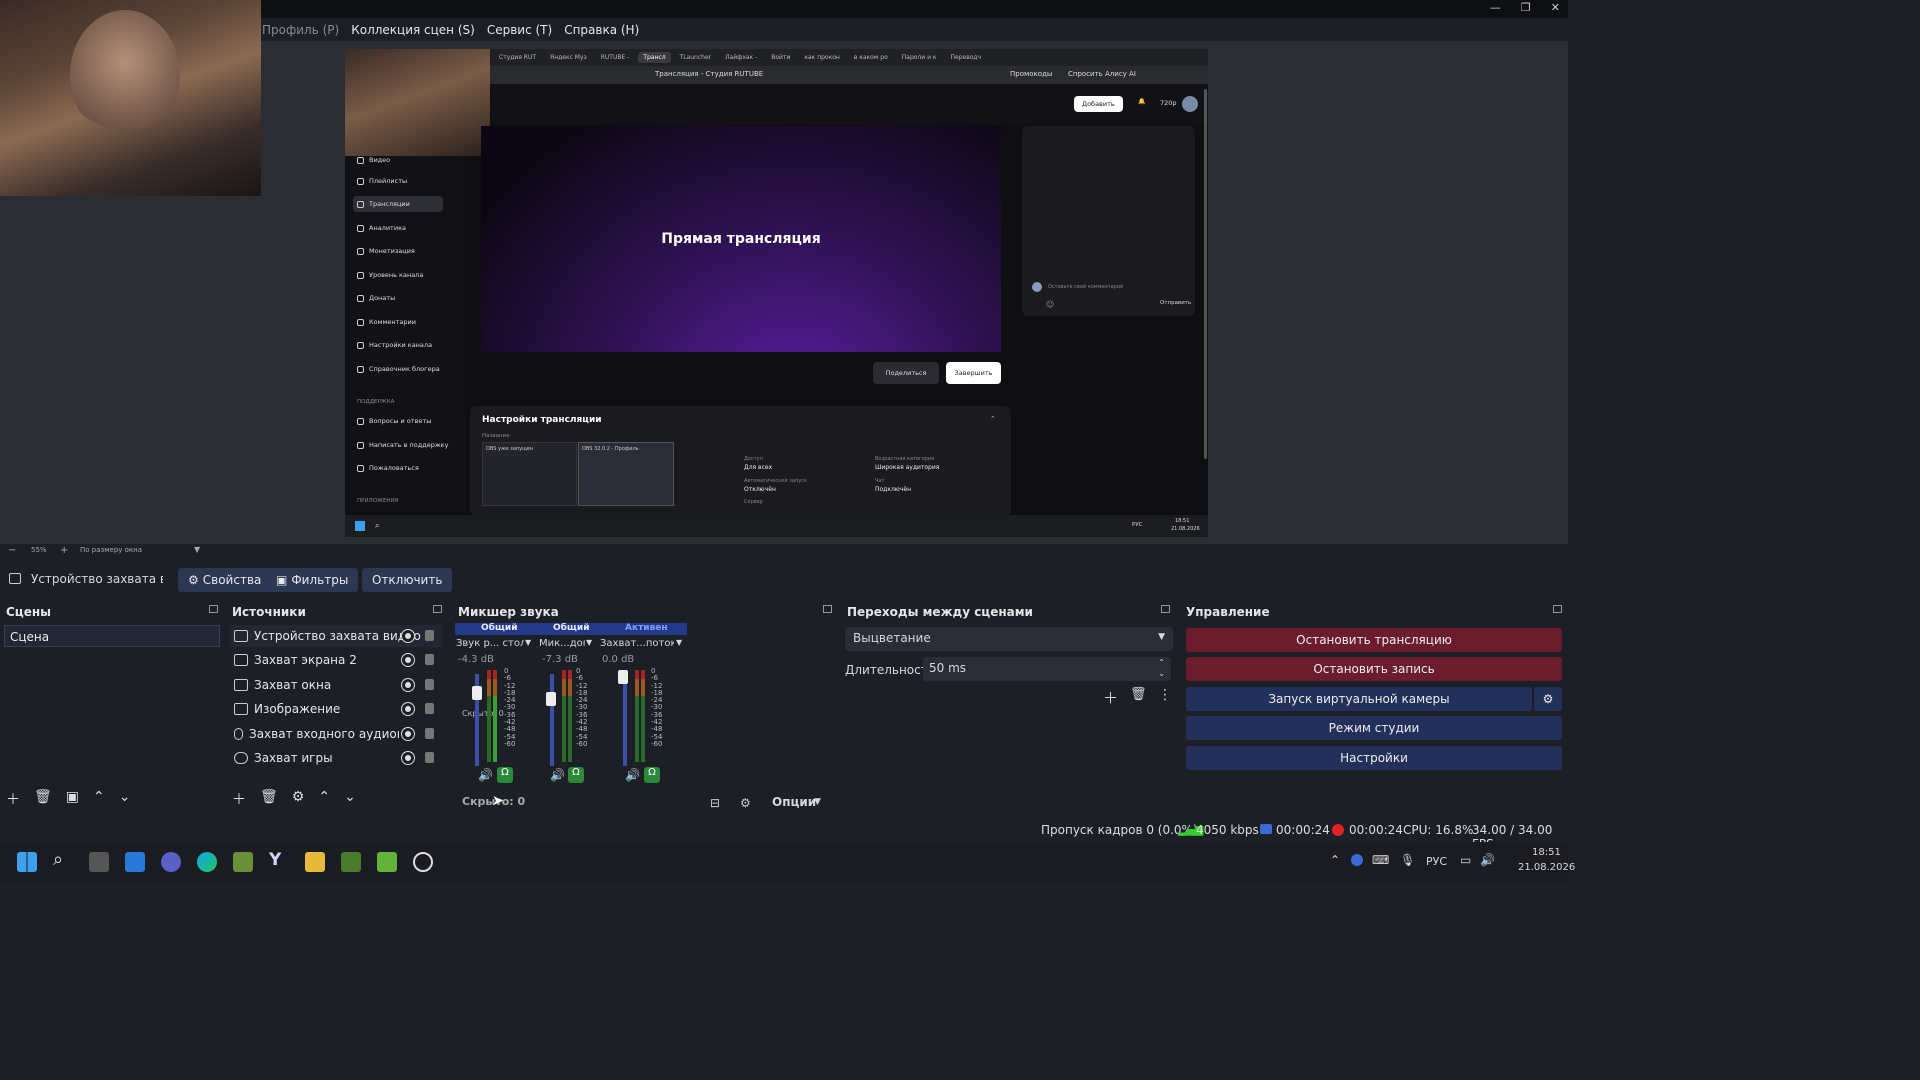 The height and width of the screenshot is (1080, 1920). I want to click on clock-date: 21.08.2026, so click(1546, 867).